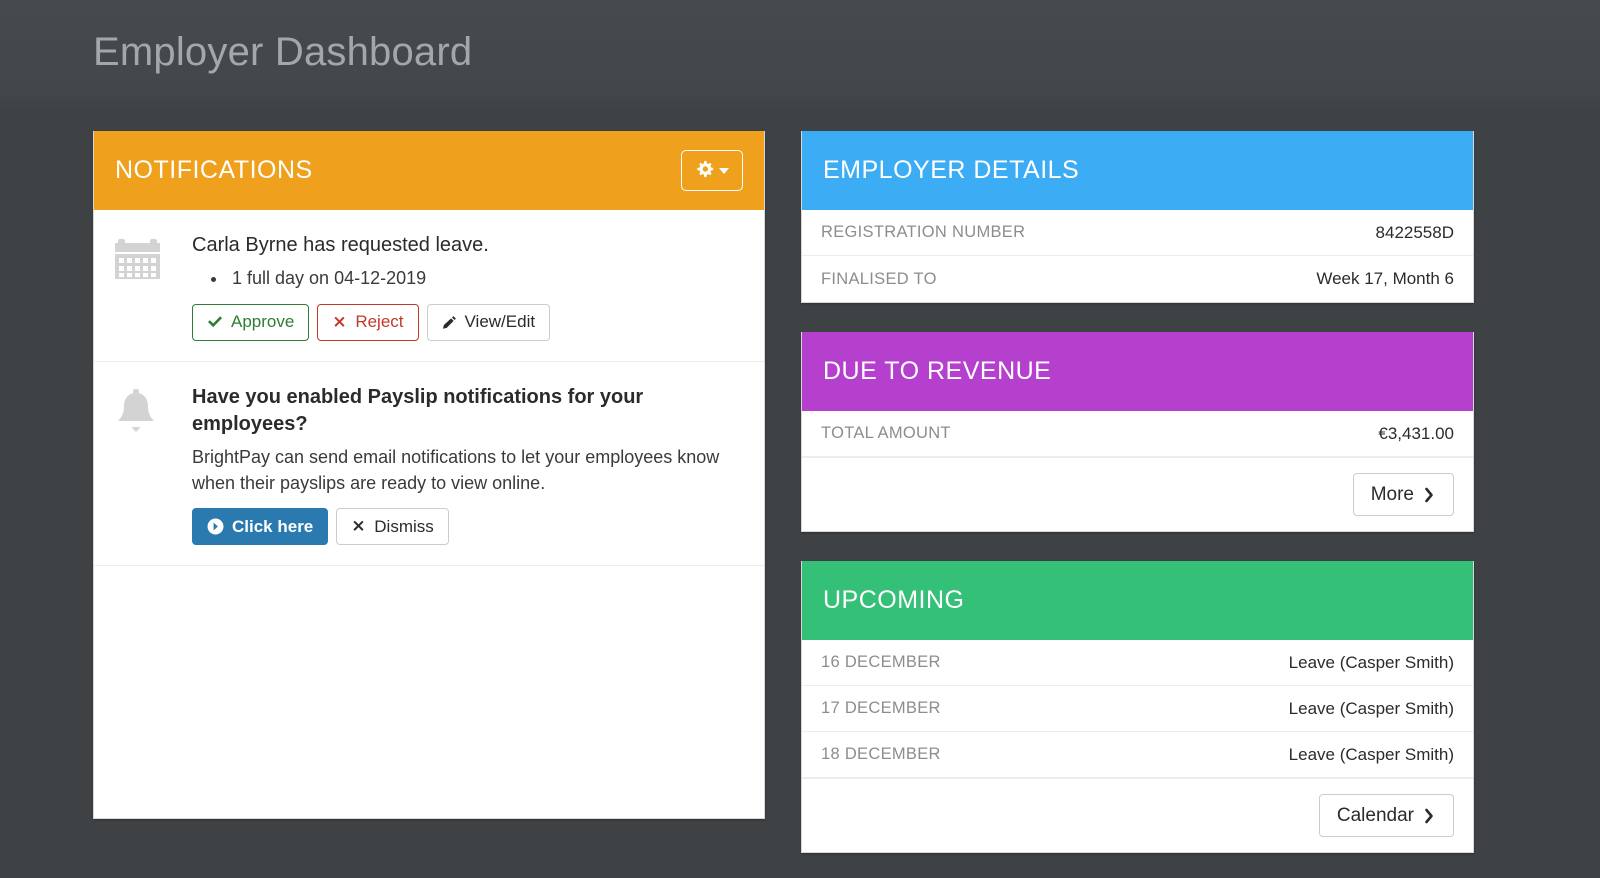  I want to click on notifications-panel-header: NOTIFICATIONS, so click(429, 170).